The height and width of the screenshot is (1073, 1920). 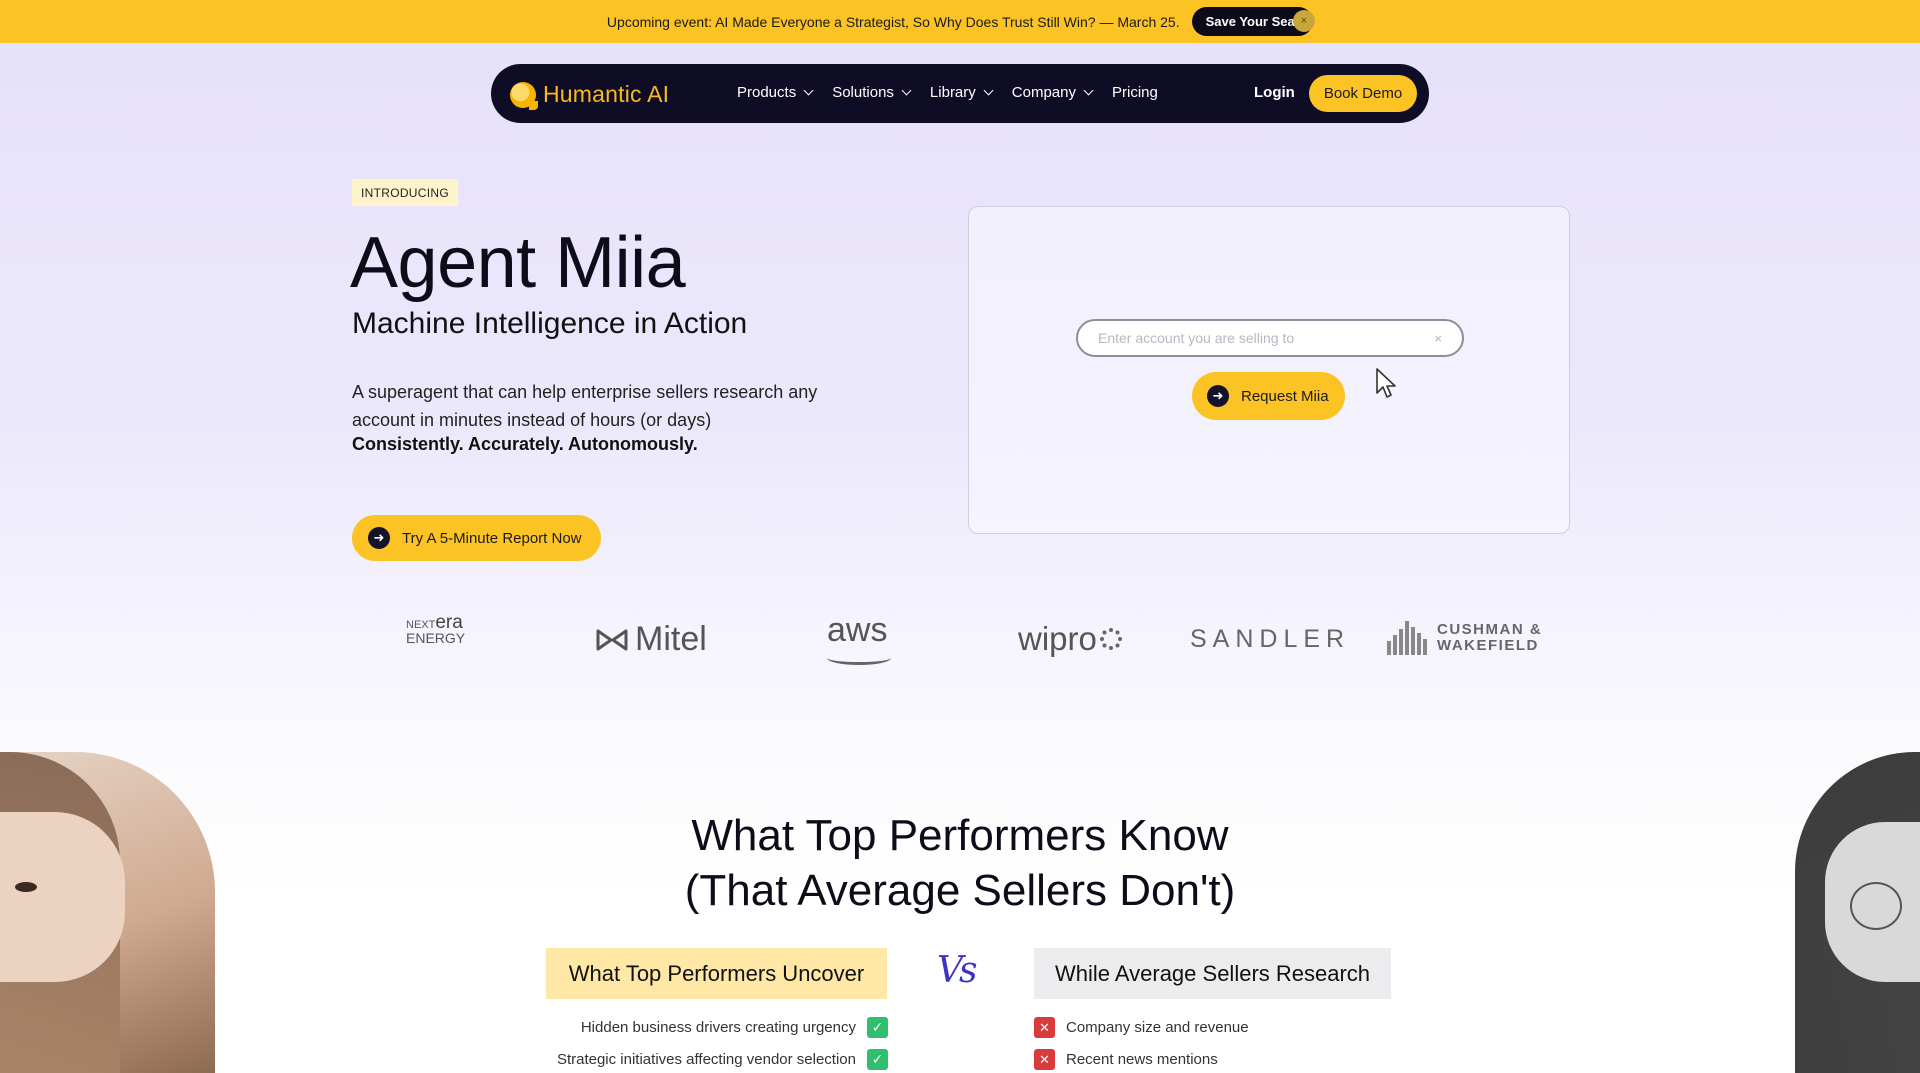 What do you see at coordinates (863, 92) in the screenshot?
I see `nav-item-label: Solutions` at bounding box center [863, 92].